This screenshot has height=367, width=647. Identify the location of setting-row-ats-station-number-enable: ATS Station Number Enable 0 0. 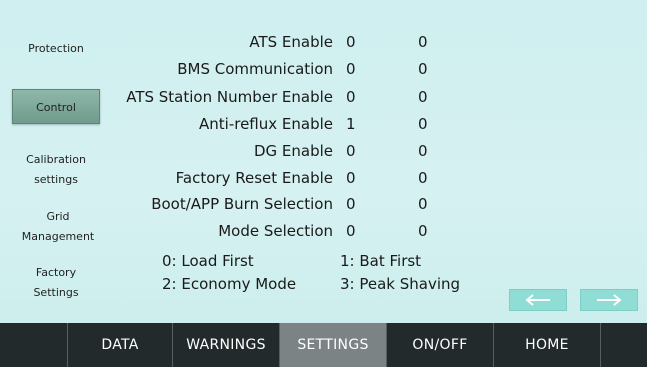
(323, 99).